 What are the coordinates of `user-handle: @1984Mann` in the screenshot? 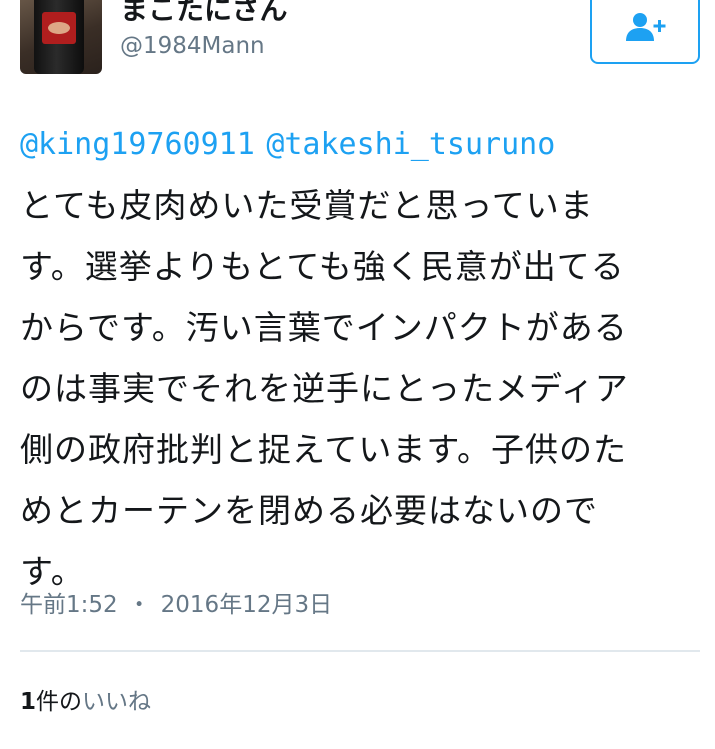 It's located at (192, 46).